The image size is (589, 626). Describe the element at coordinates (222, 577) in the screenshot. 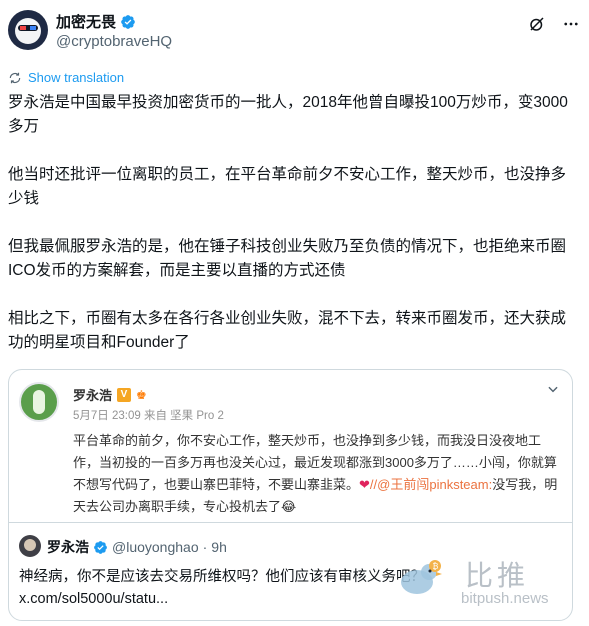

I see `quoted-line: 神经病，你不是应该去交易所维权吗？他们应该有审核义务吧？` at that location.